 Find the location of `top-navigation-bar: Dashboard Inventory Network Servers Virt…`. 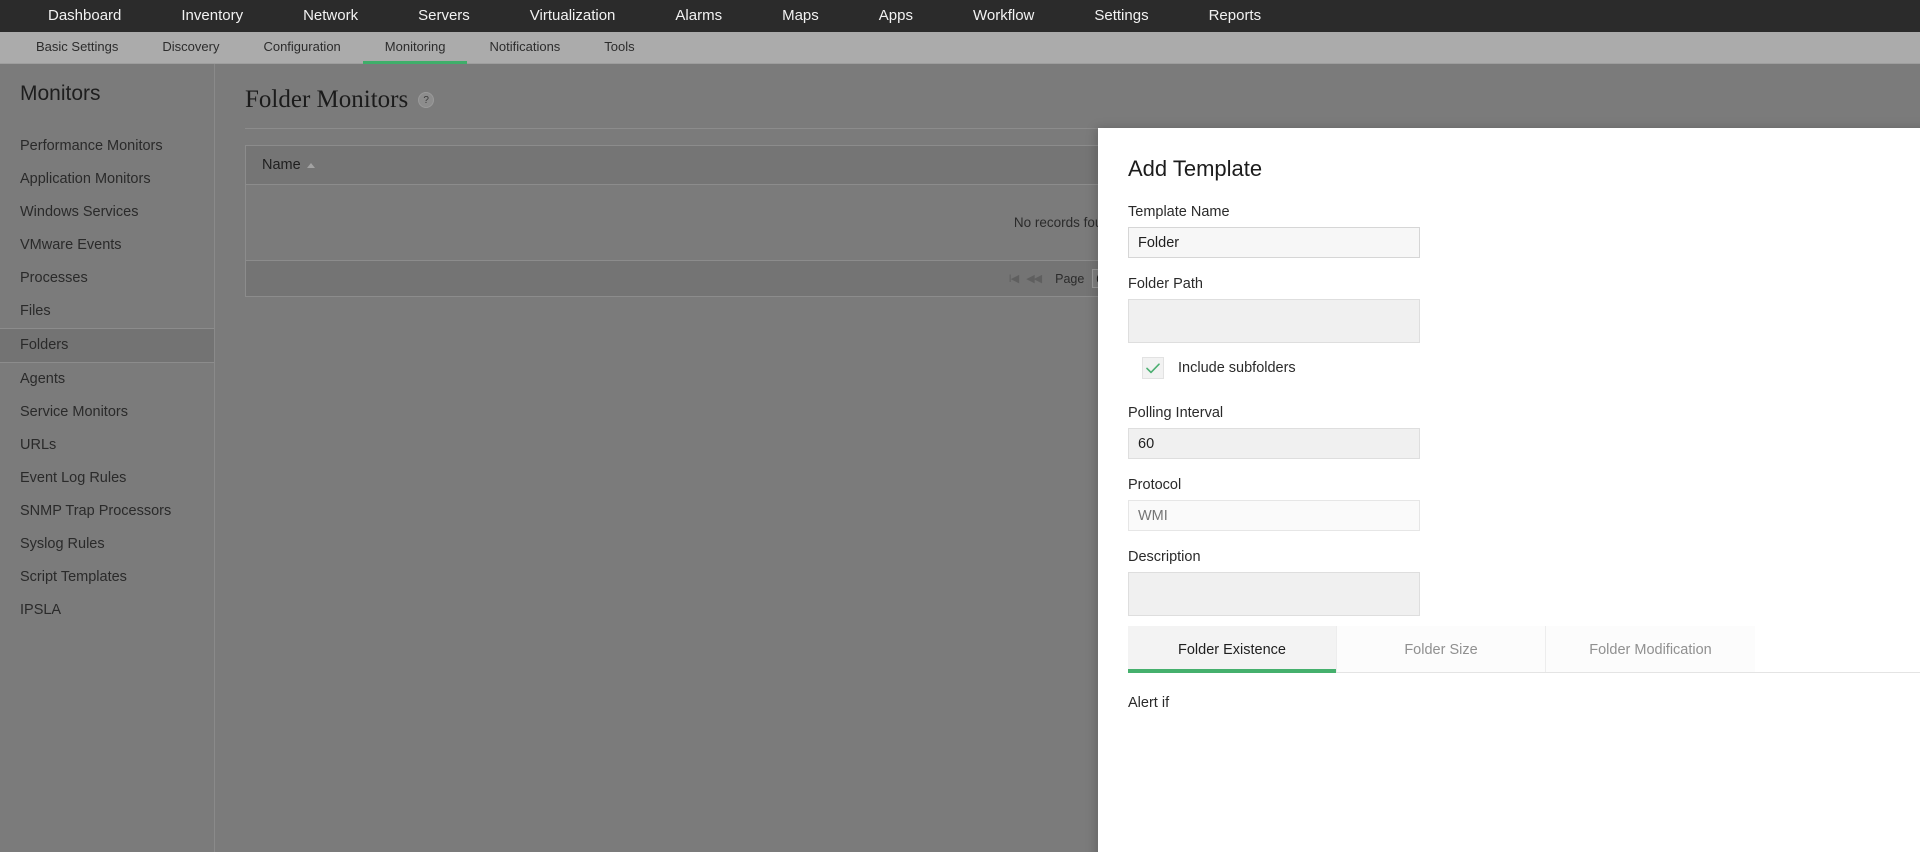

top-navigation-bar: Dashboard Inventory Network Servers Virt… is located at coordinates (960, 16).